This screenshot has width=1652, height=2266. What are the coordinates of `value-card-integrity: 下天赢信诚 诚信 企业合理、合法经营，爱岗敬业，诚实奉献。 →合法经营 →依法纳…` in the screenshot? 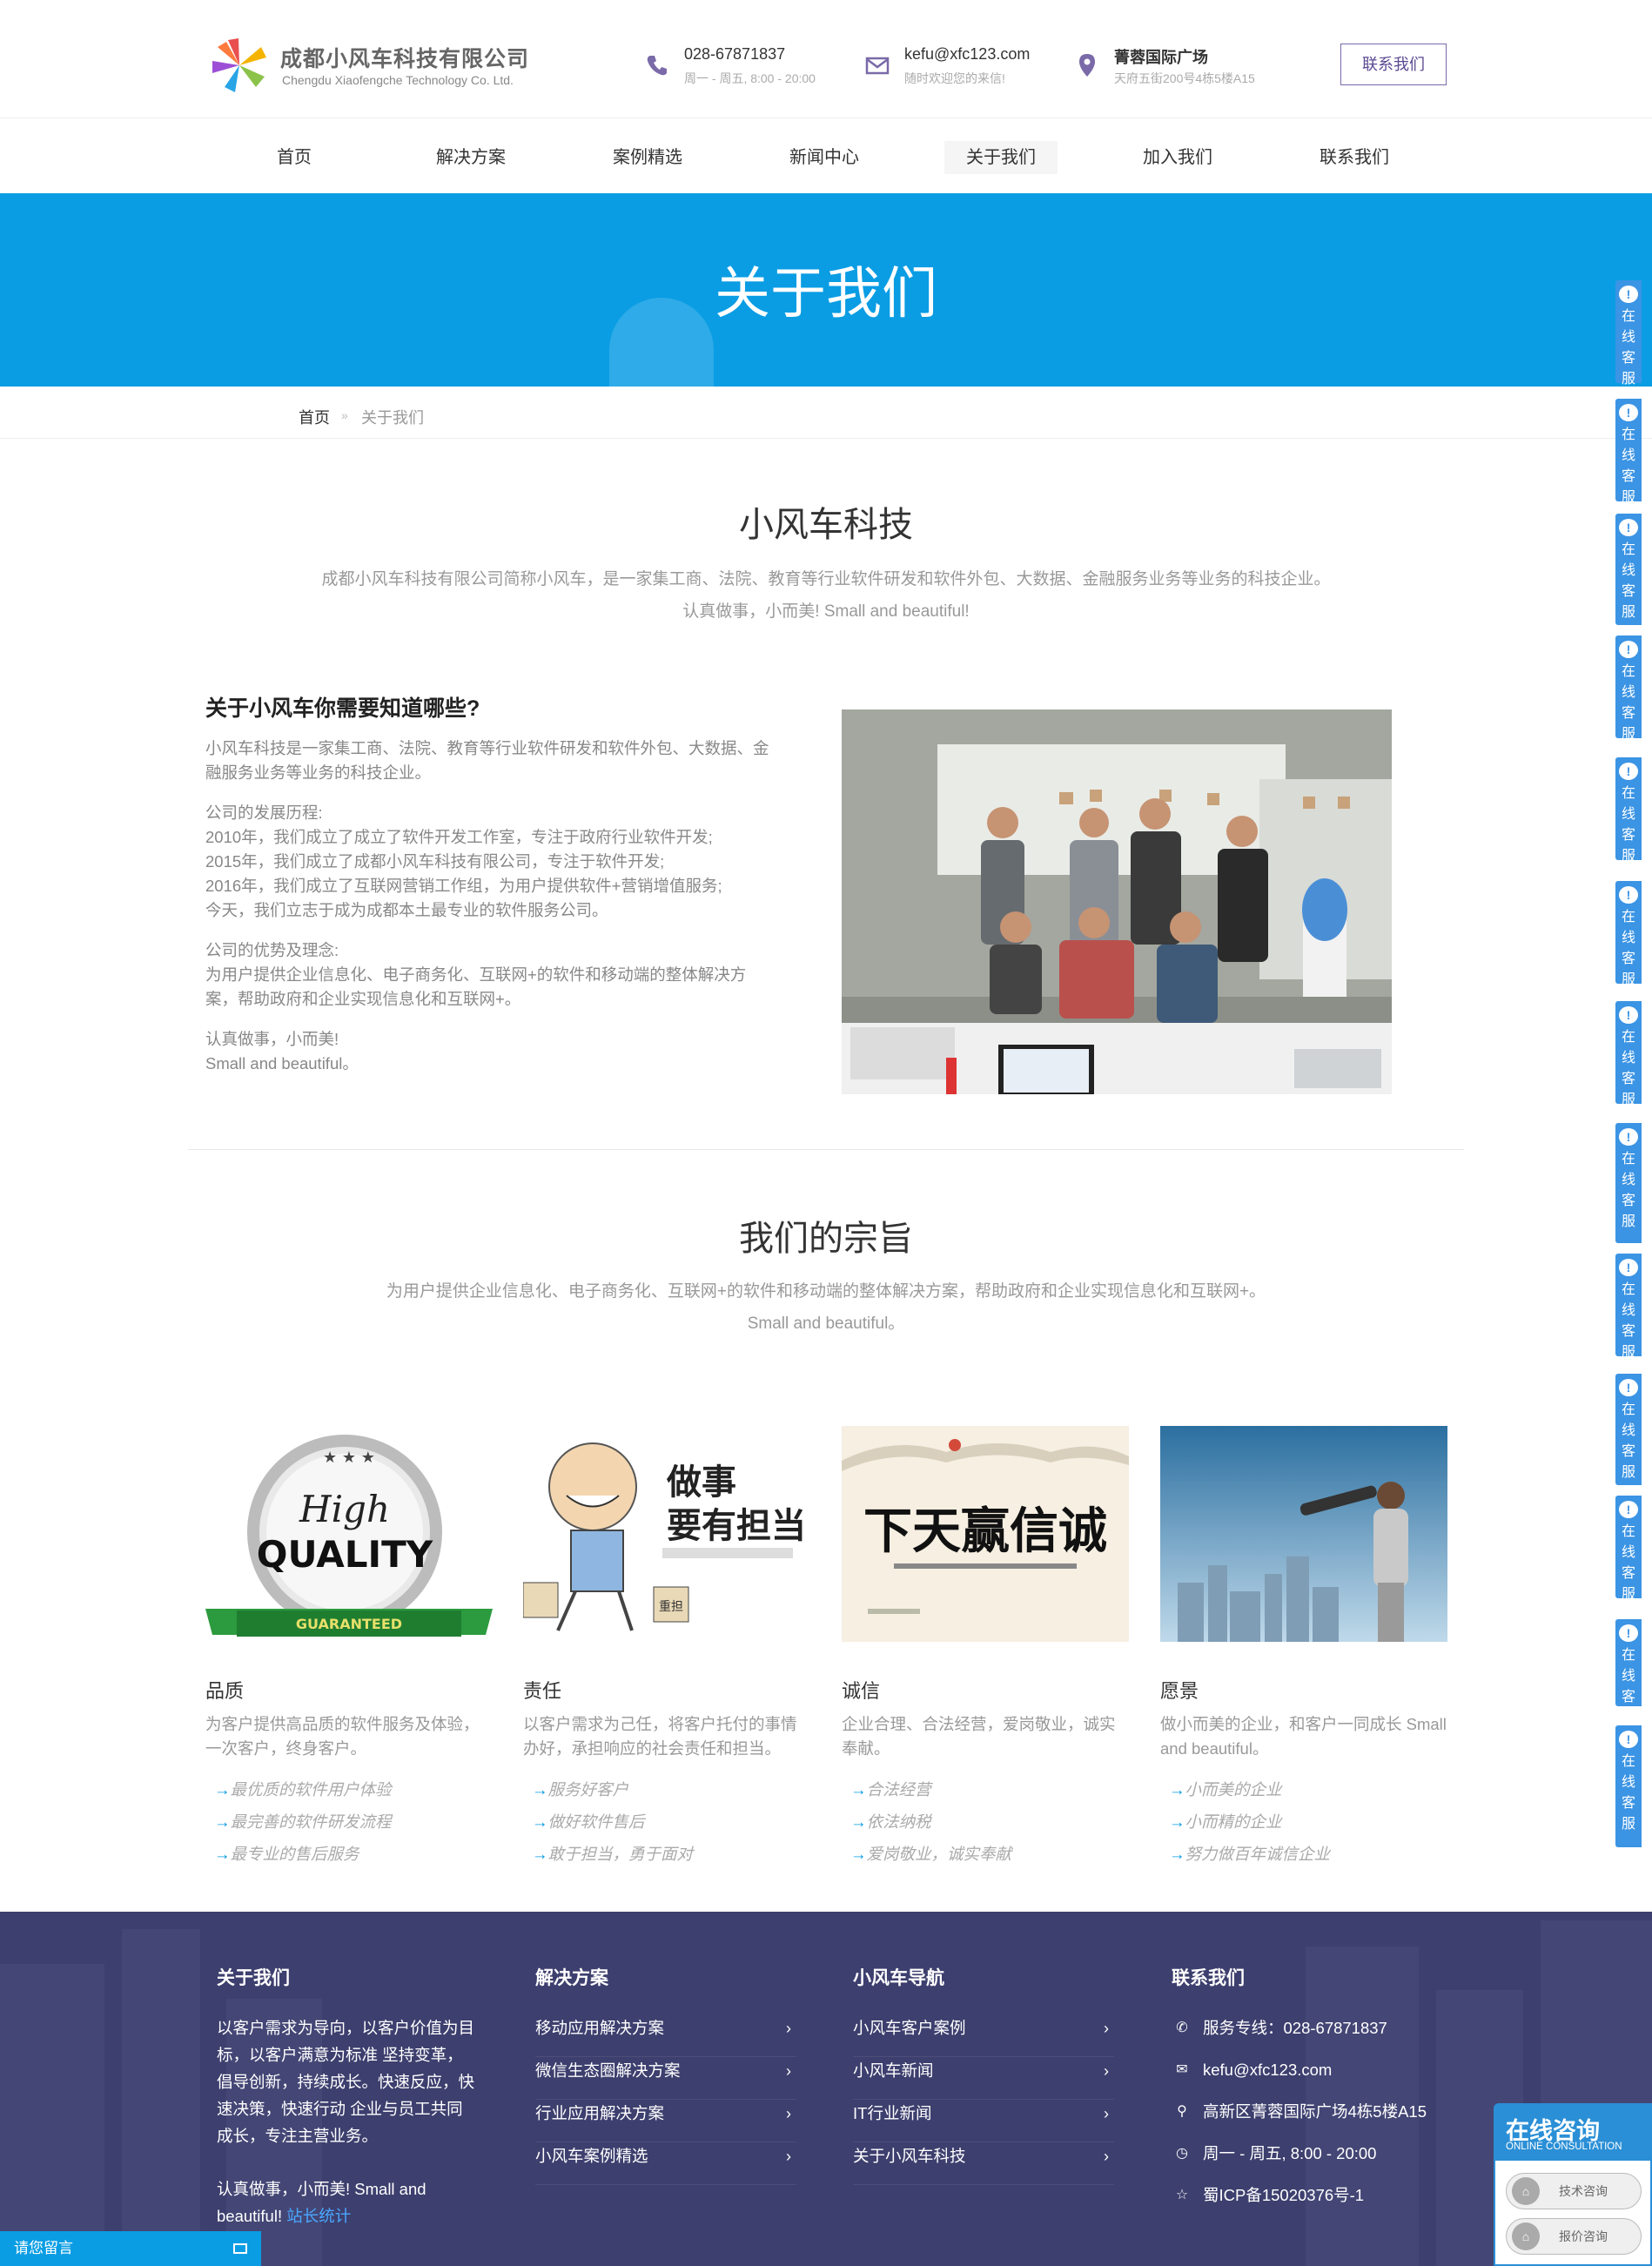 It's located at (986, 1646).